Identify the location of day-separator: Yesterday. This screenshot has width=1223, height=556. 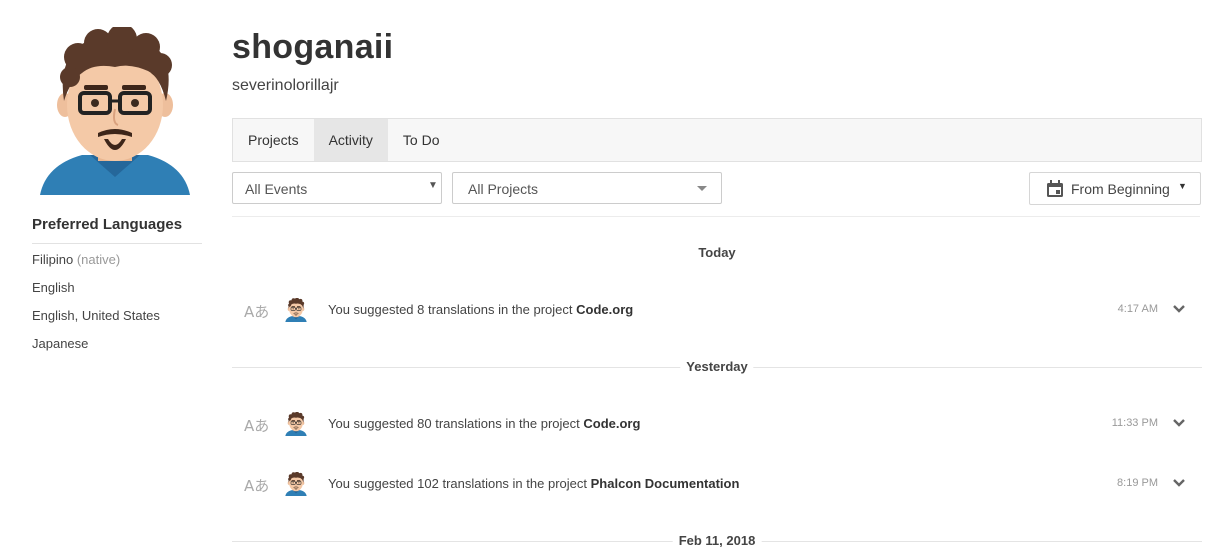
(717, 368).